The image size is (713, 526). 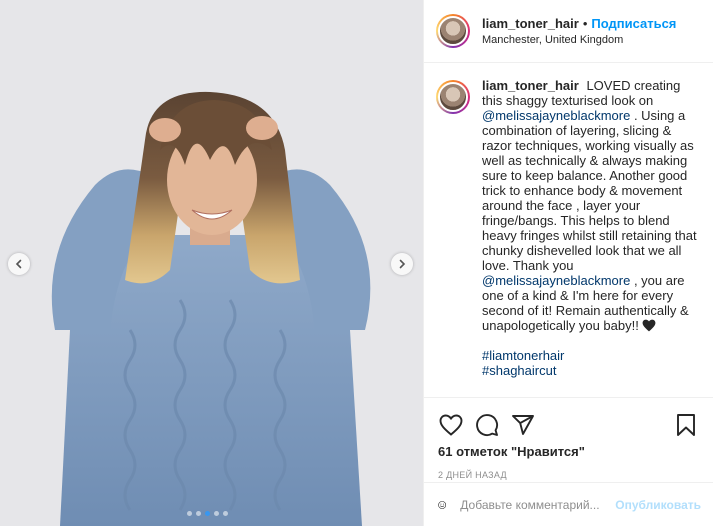 I want to click on bookmark-icon, so click(x=686, y=425).